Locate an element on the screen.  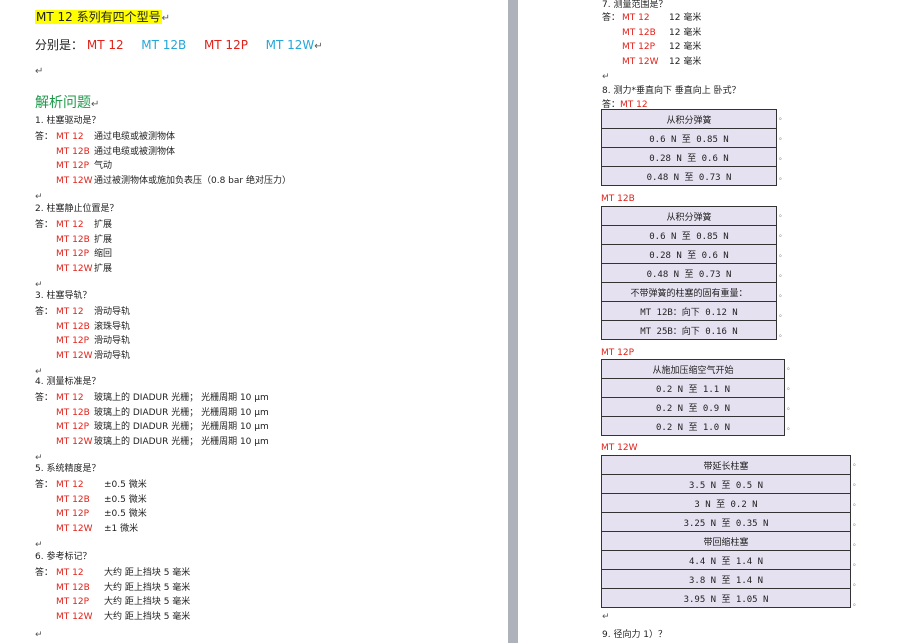
table-model-label: MT 12W is located at coordinates (619, 448).